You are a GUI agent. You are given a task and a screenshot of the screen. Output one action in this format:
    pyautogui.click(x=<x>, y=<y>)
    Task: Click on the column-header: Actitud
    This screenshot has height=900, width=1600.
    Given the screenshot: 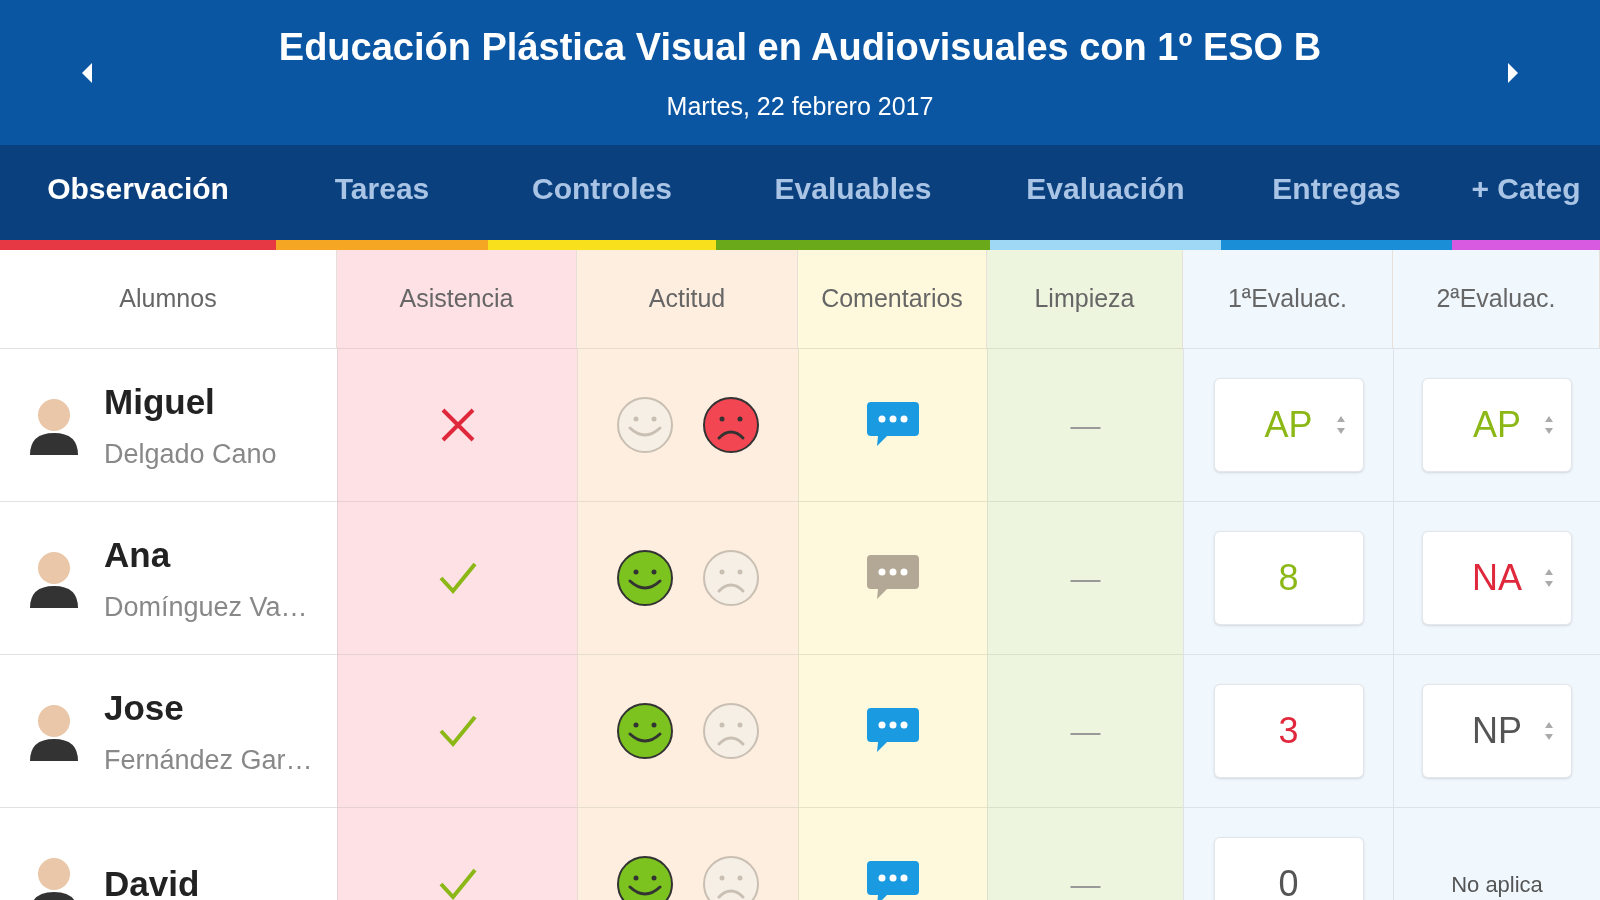 What is the action you would take?
    pyautogui.click(x=687, y=299)
    